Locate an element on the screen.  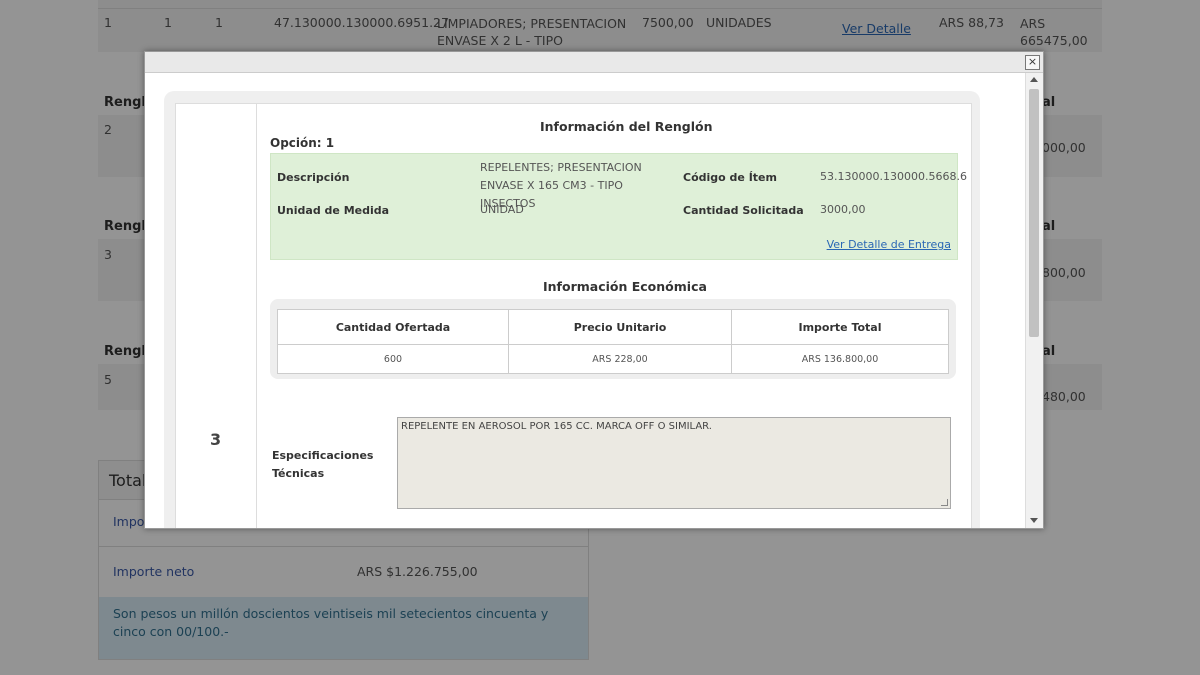
econ-header-cantidad: Cantidad Ofertada is located at coordinates (393, 327).